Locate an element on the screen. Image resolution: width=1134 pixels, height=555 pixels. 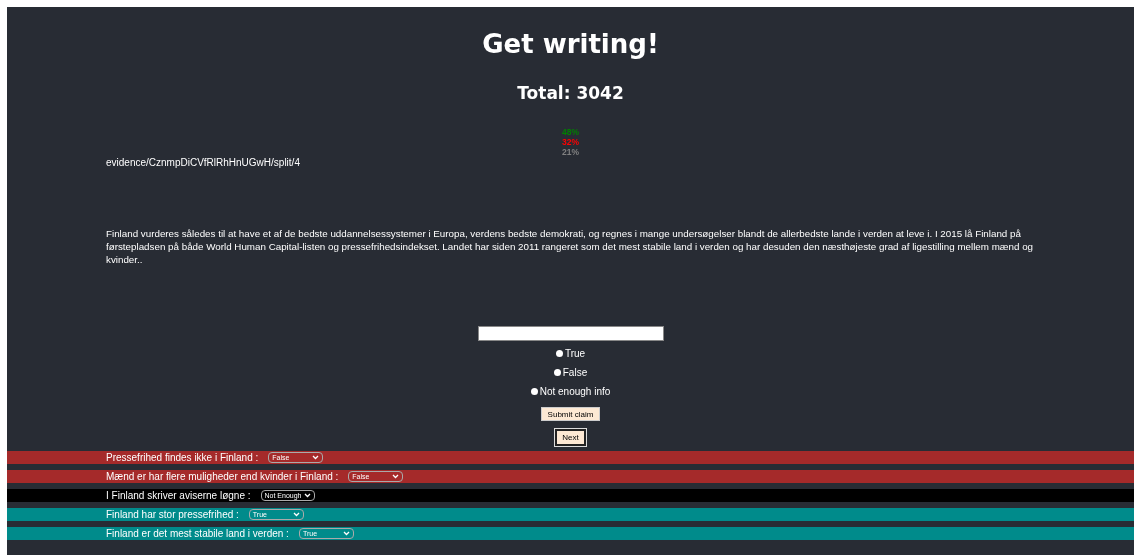
radio-label: Not enough info is located at coordinates (575, 391).